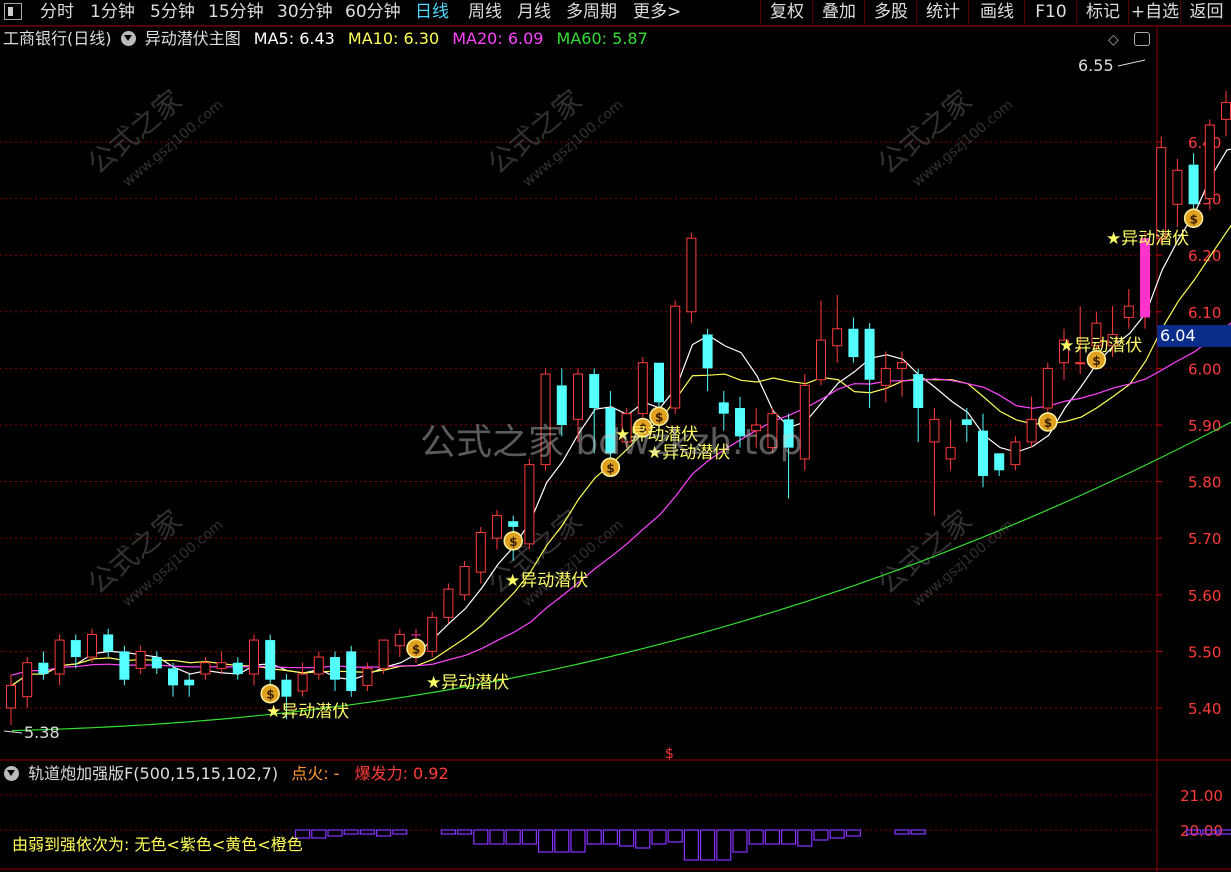 The height and width of the screenshot is (872, 1231). I want to click on high-arrow, so click(1131, 63).